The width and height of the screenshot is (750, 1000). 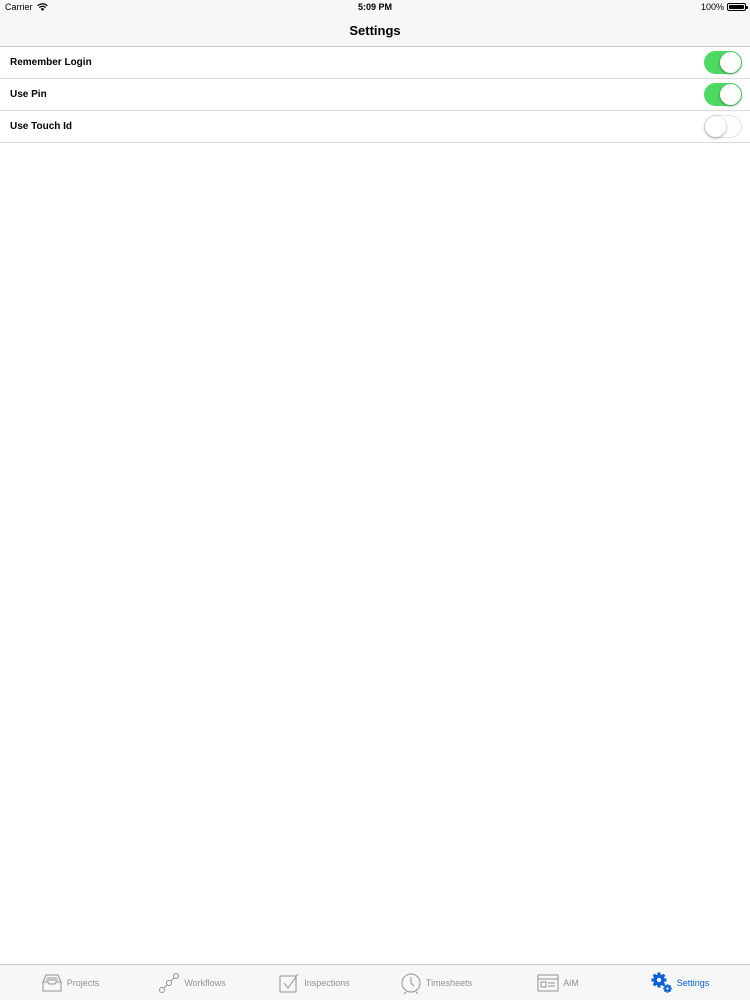 What do you see at coordinates (449, 982) in the screenshot?
I see `tab-label: Timesheets` at bounding box center [449, 982].